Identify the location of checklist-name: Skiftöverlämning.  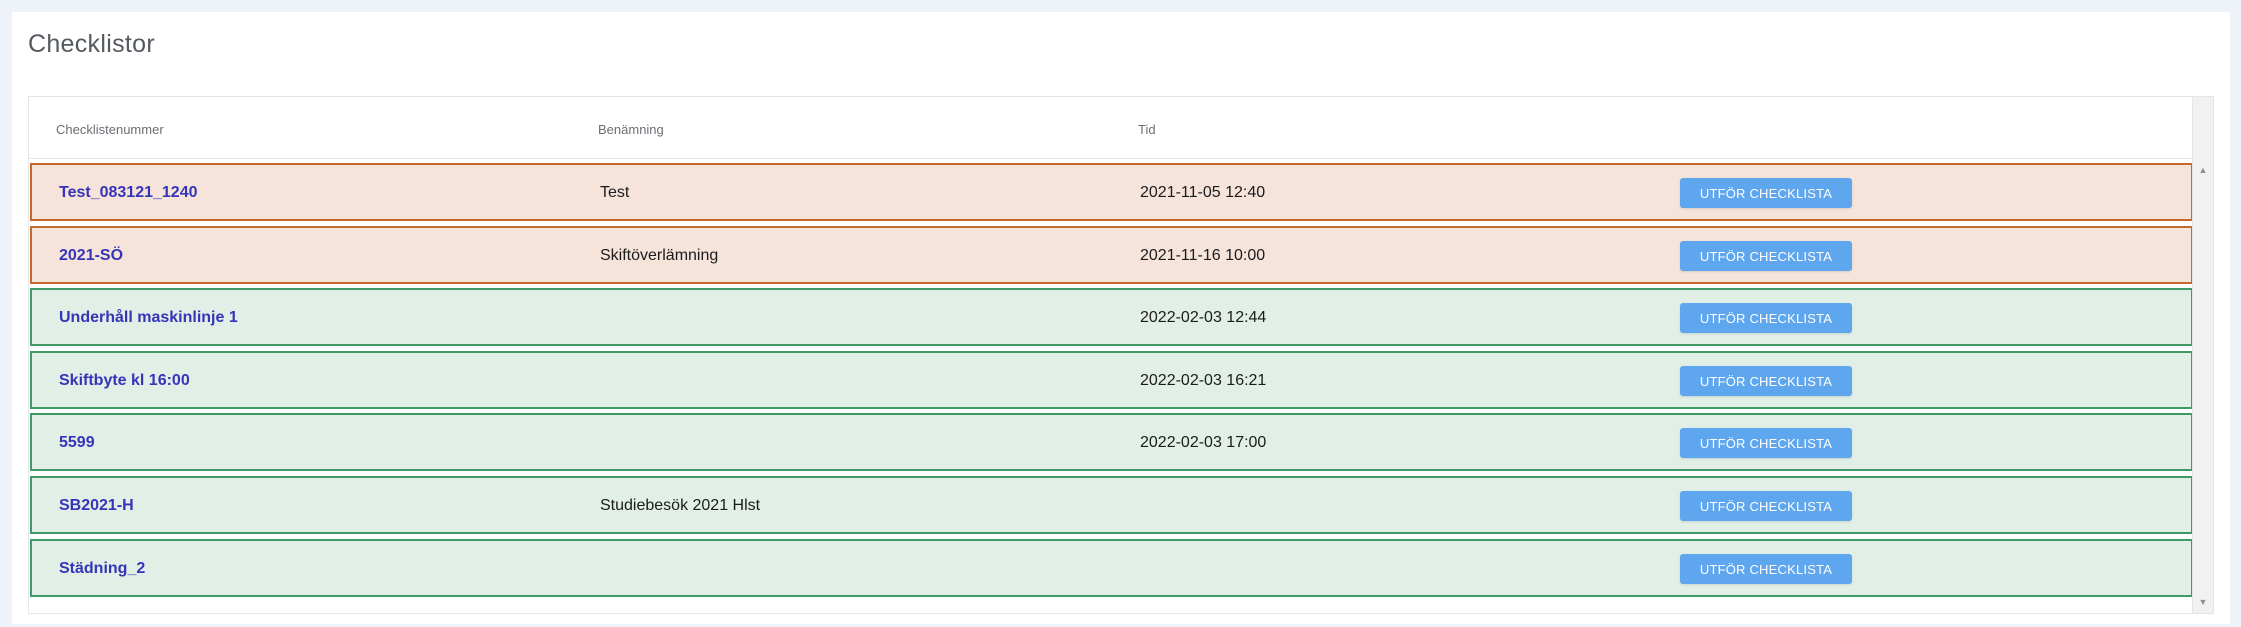
(659, 255).